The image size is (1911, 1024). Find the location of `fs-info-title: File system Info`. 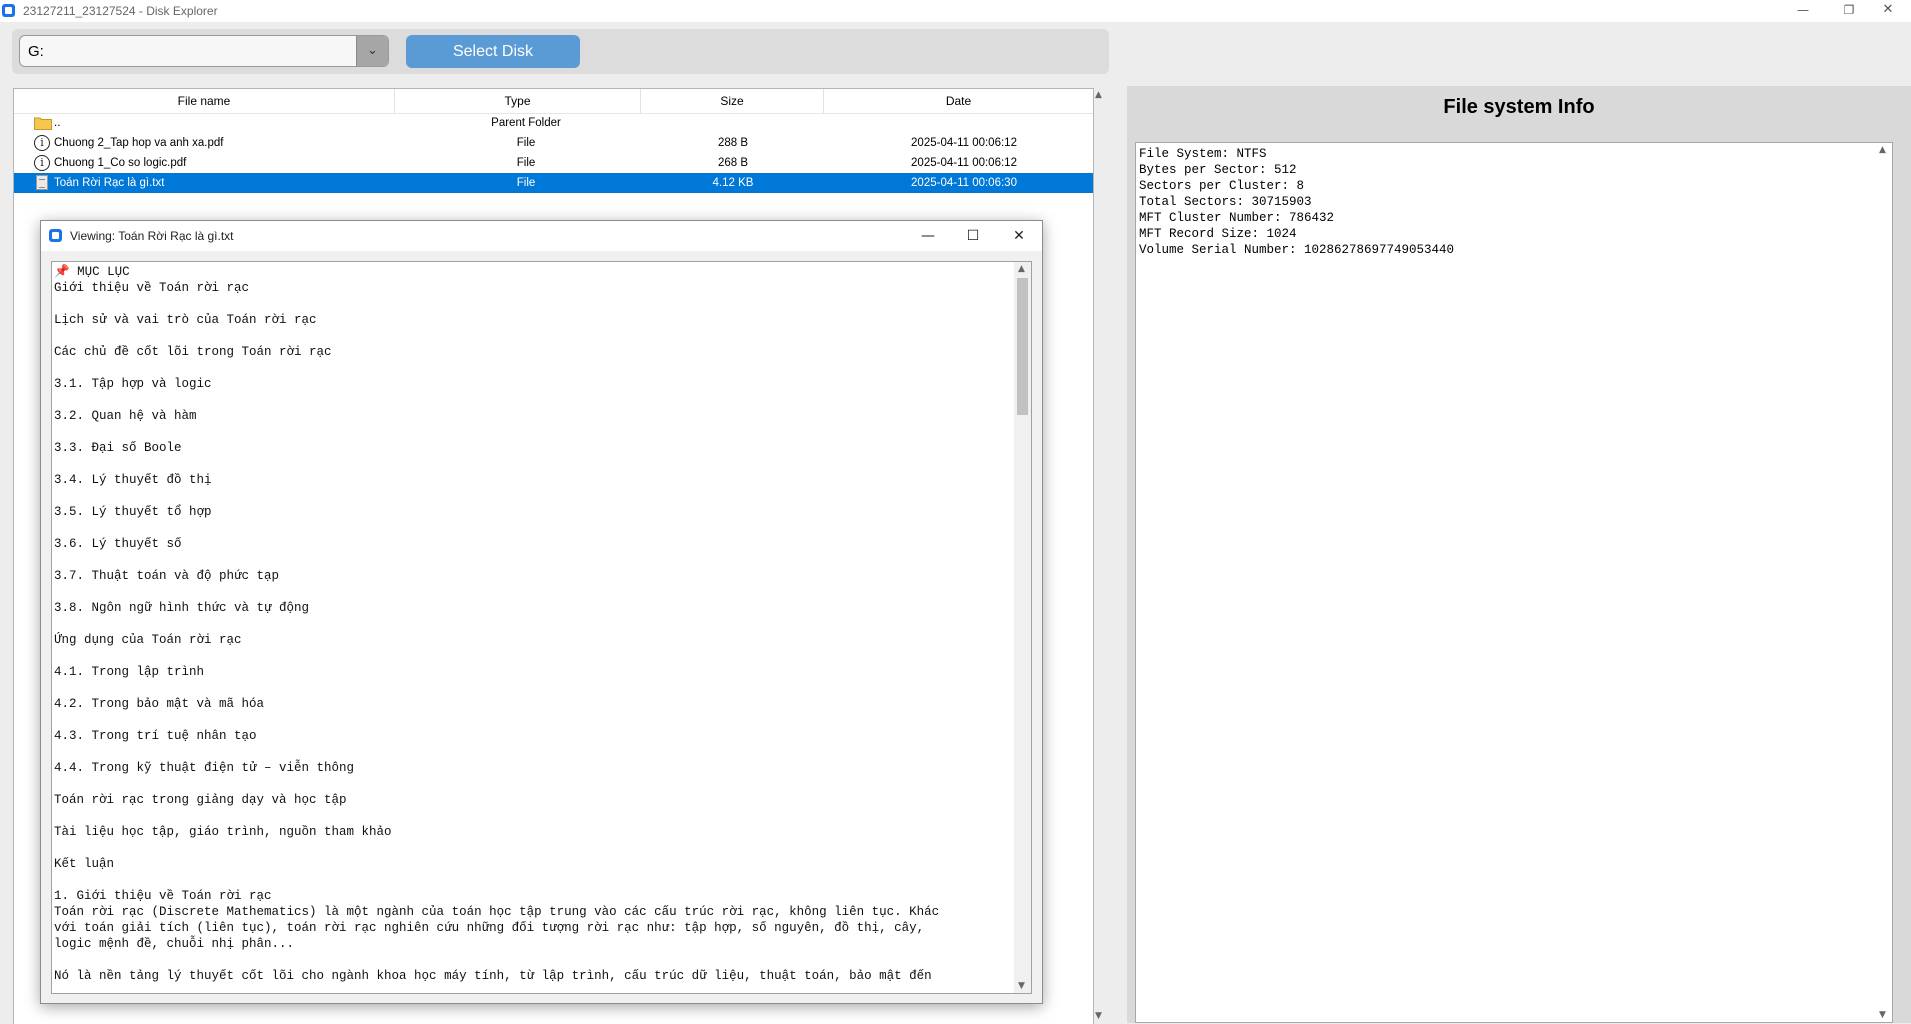

fs-info-title: File system Info is located at coordinates (1519, 107).